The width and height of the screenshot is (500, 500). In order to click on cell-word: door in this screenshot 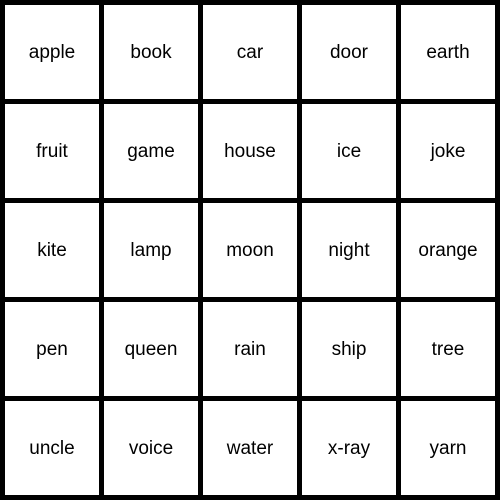, I will do `click(349, 52)`.